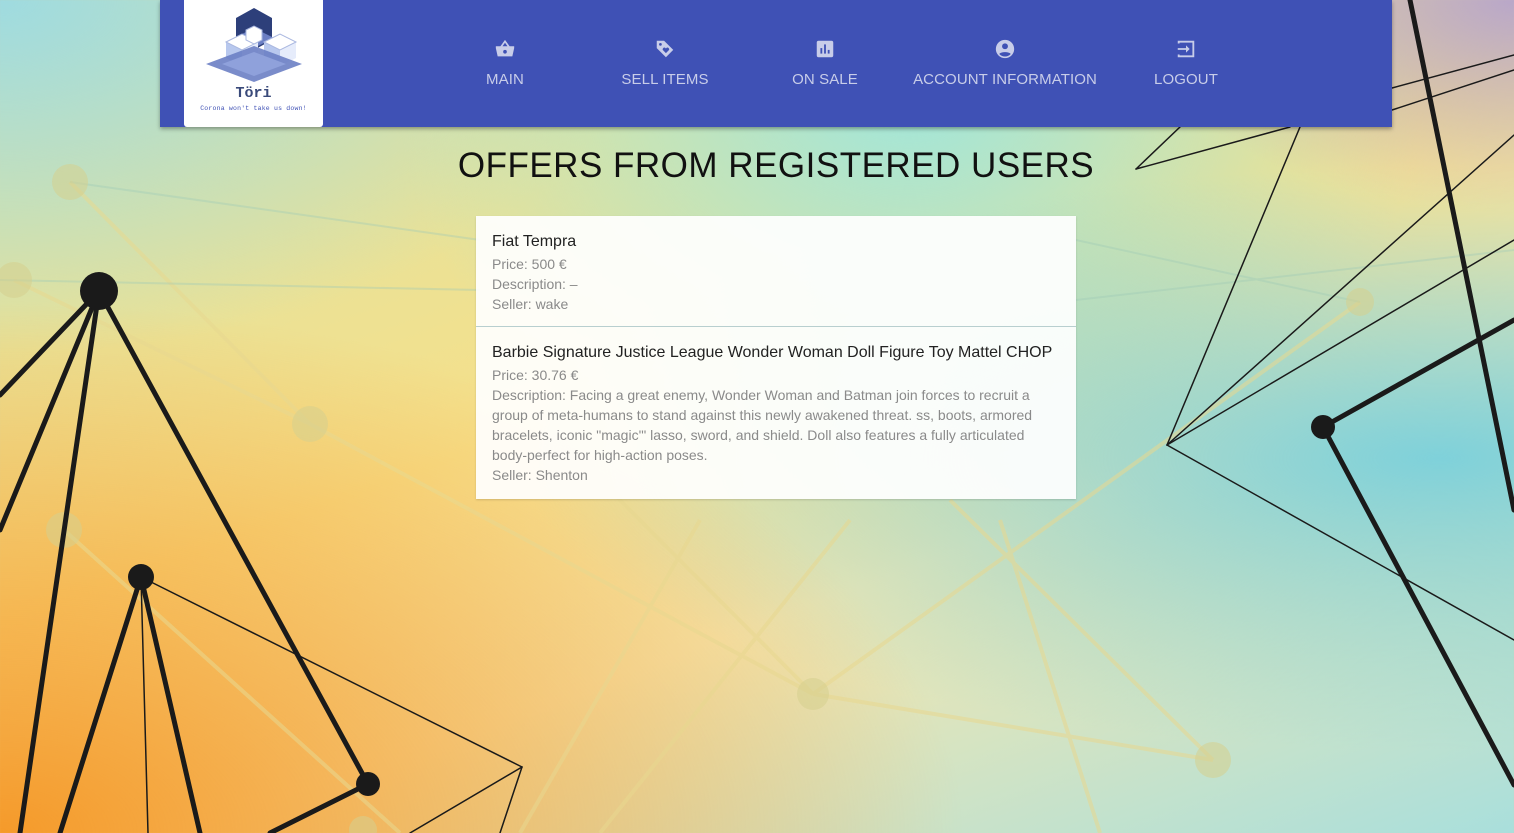 The width and height of the screenshot is (1514, 833). I want to click on account-circle-icon, so click(1005, 49).